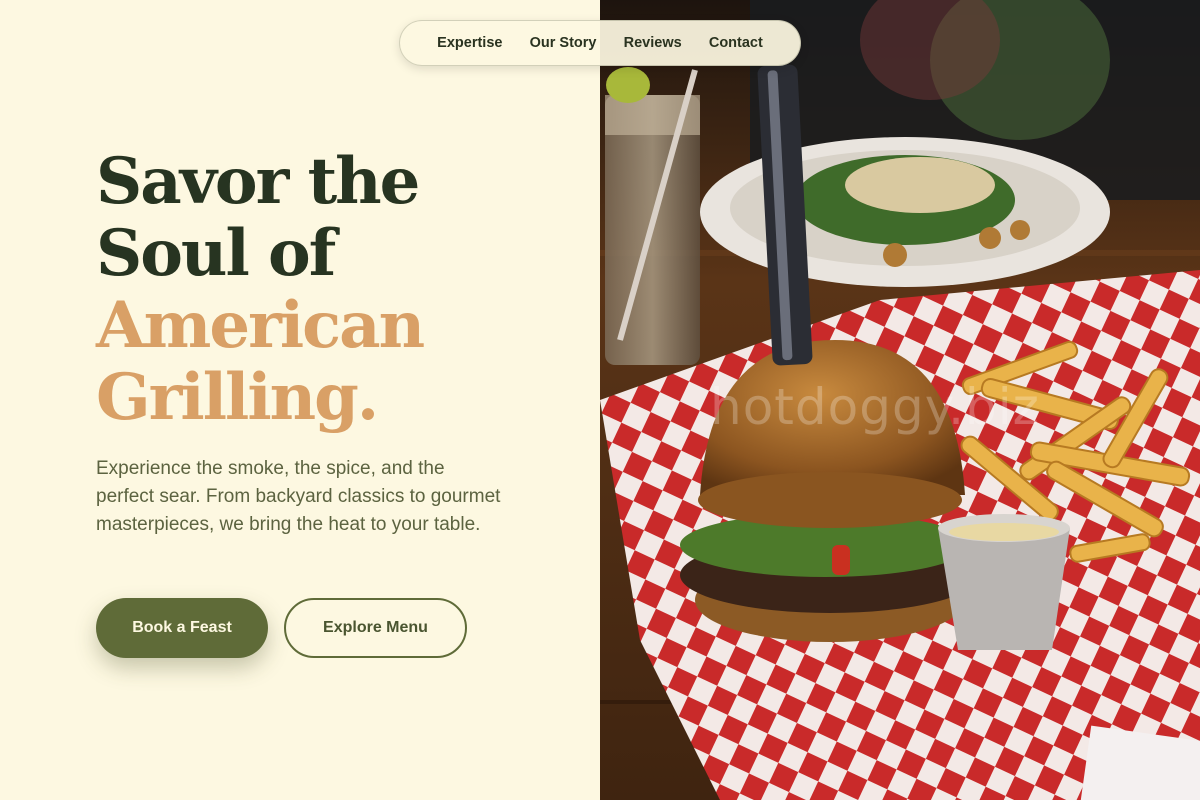 The width and height of the screenshot is (1200, 800). What do you see at coordinates (469, 43) in the screenshot?
I see `nav-link-expertise: Expertise` at bounding box center [469, 43].